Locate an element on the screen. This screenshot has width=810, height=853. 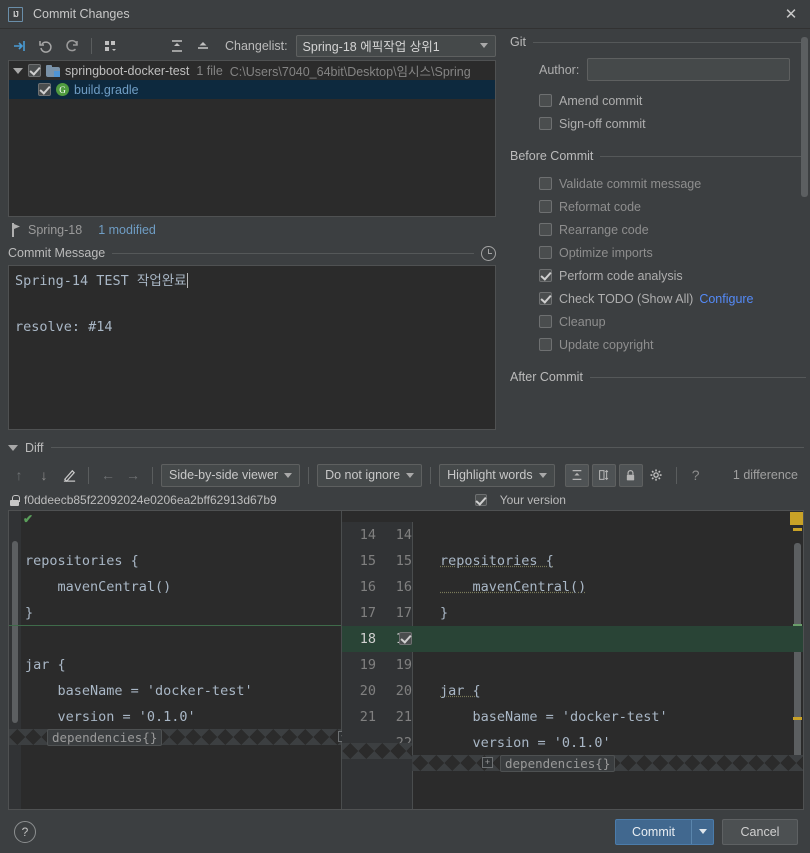
validate-commit-message-checkbox is located at coordinates (545, 183).